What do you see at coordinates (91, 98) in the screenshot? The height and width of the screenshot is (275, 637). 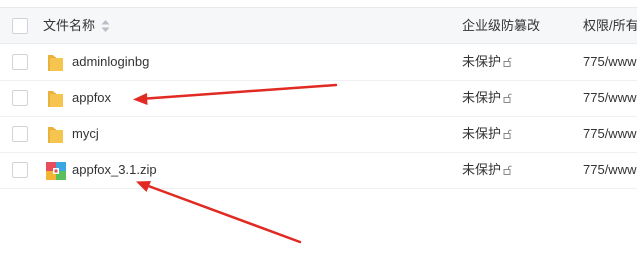 I see `file-name: appfox` at bounding box center [91, 98].